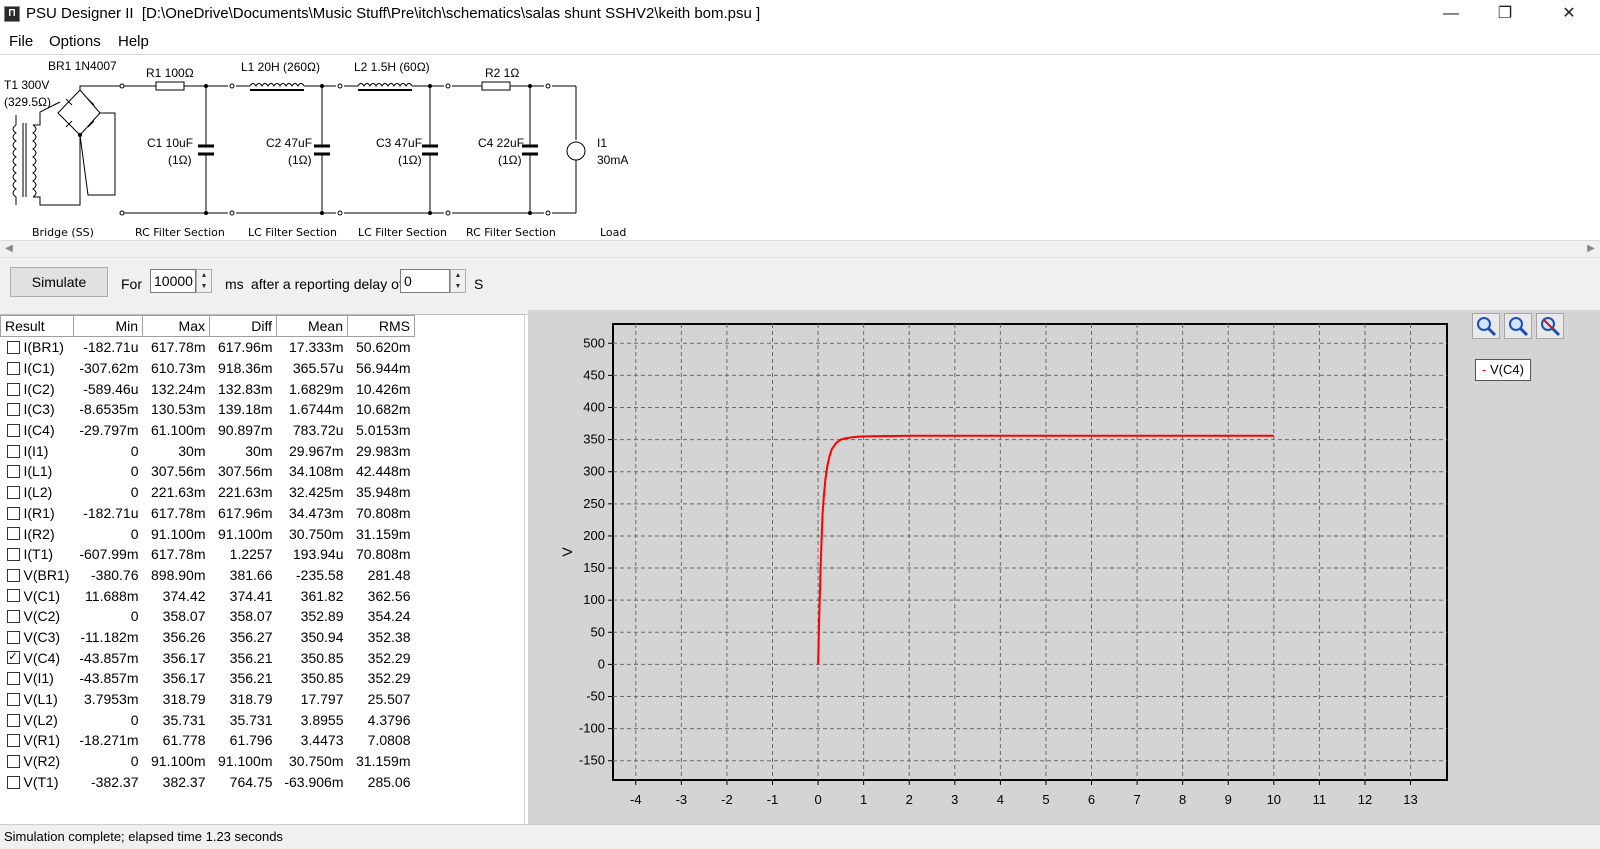 The width and height of the screenshot is (1600, 849). I want to click on menu-options: Options, so click(75, 41).